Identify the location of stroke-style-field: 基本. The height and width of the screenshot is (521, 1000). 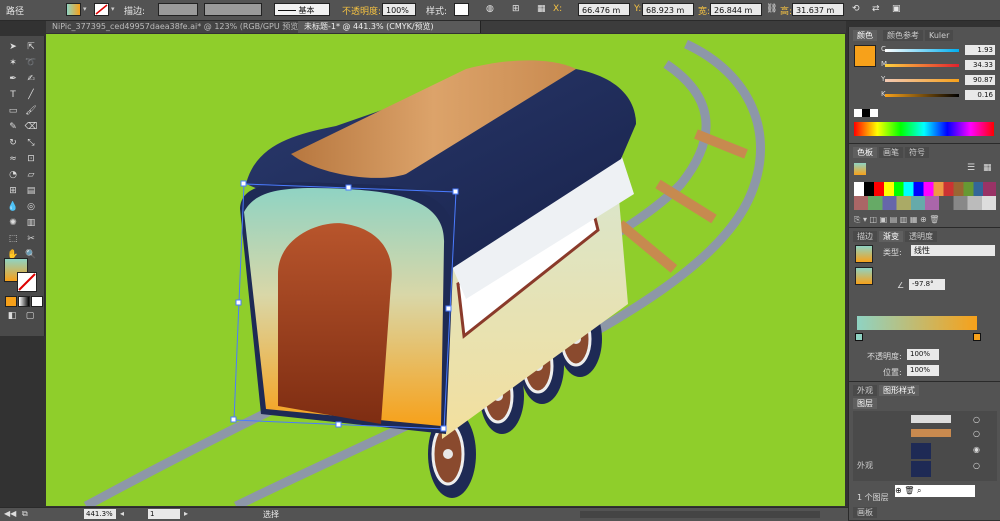
(302, 9).